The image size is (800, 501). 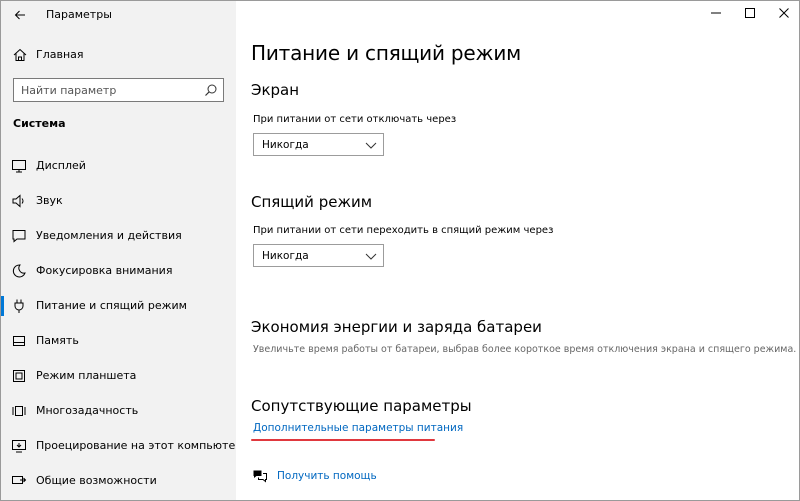 I want to click on sidebar-item-sound: Звук, so click(x=118, y=201).